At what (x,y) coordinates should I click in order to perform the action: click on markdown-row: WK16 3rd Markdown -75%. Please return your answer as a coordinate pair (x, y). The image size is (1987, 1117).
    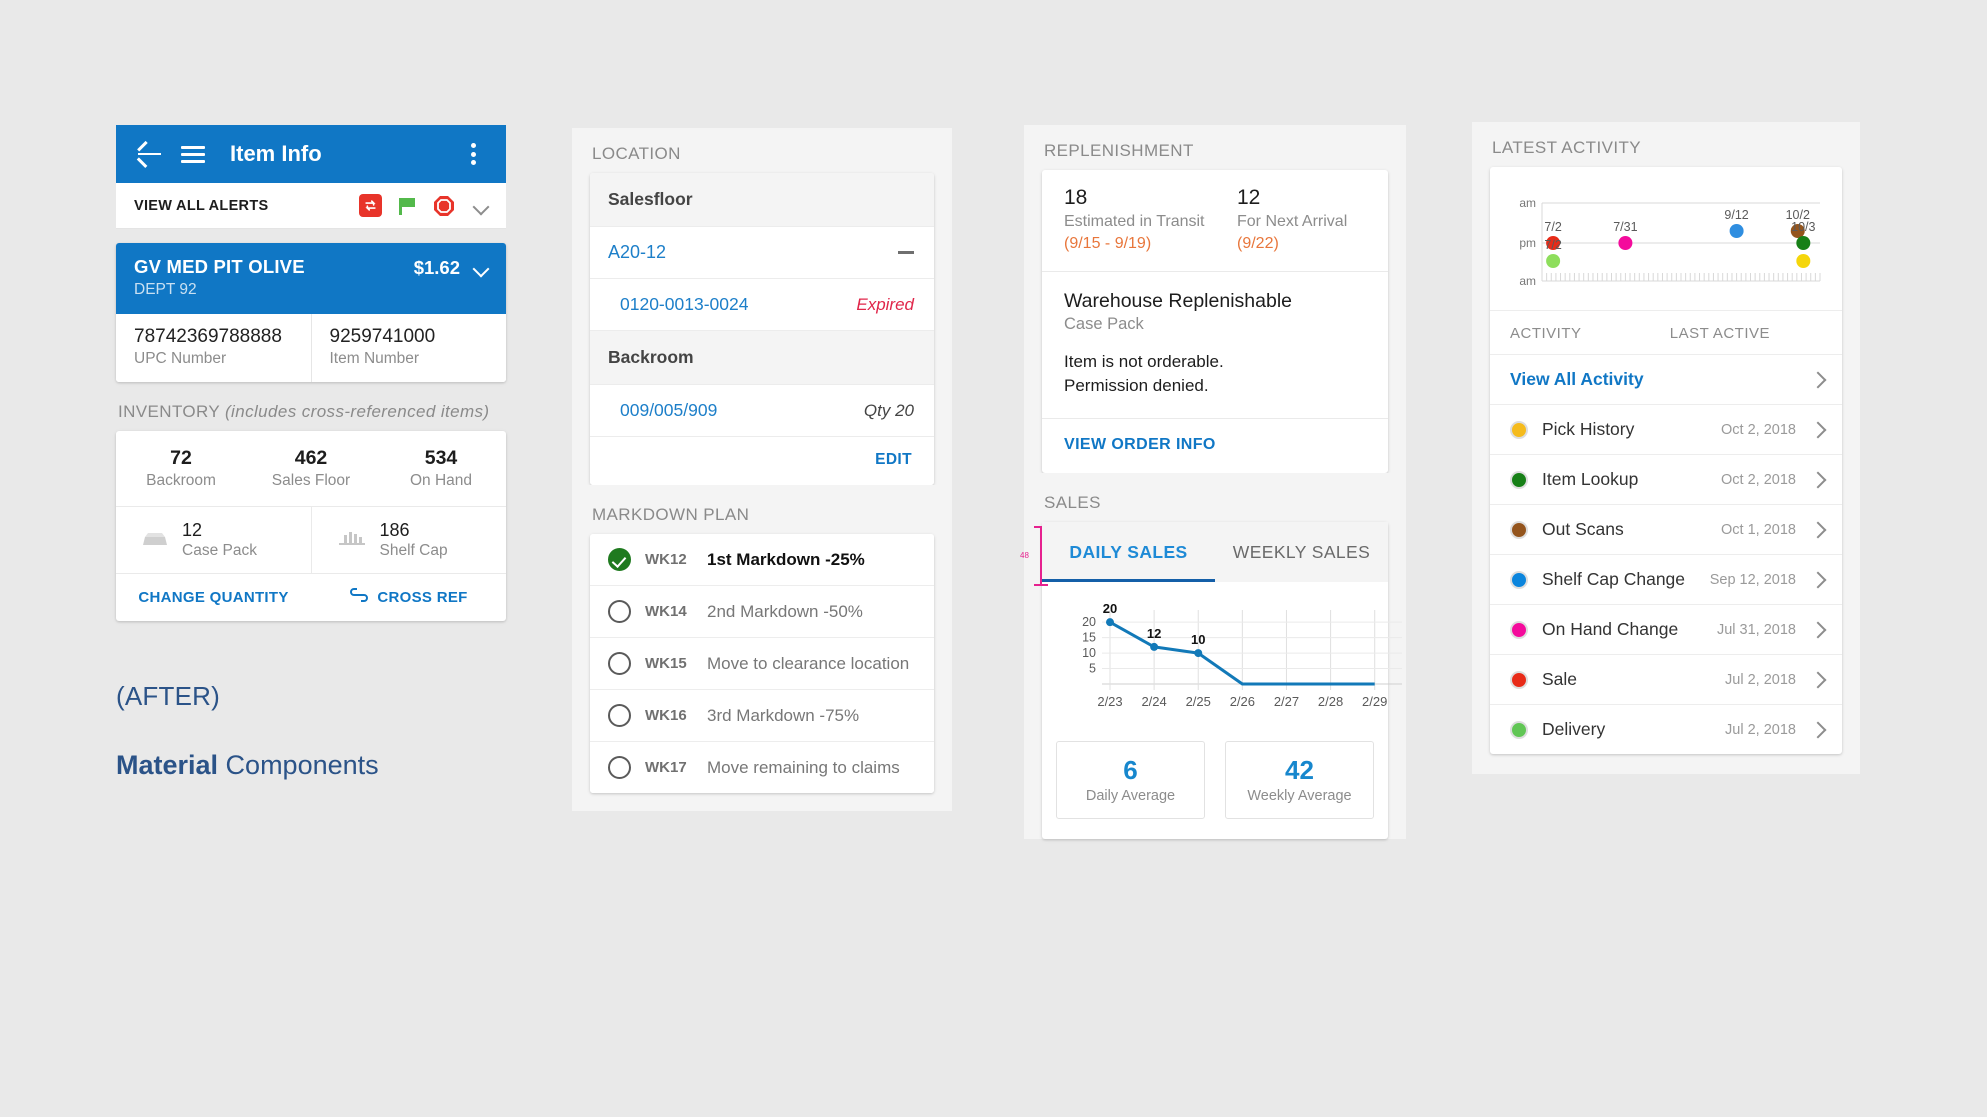
    Looking at the image, I should click on (762, 716).